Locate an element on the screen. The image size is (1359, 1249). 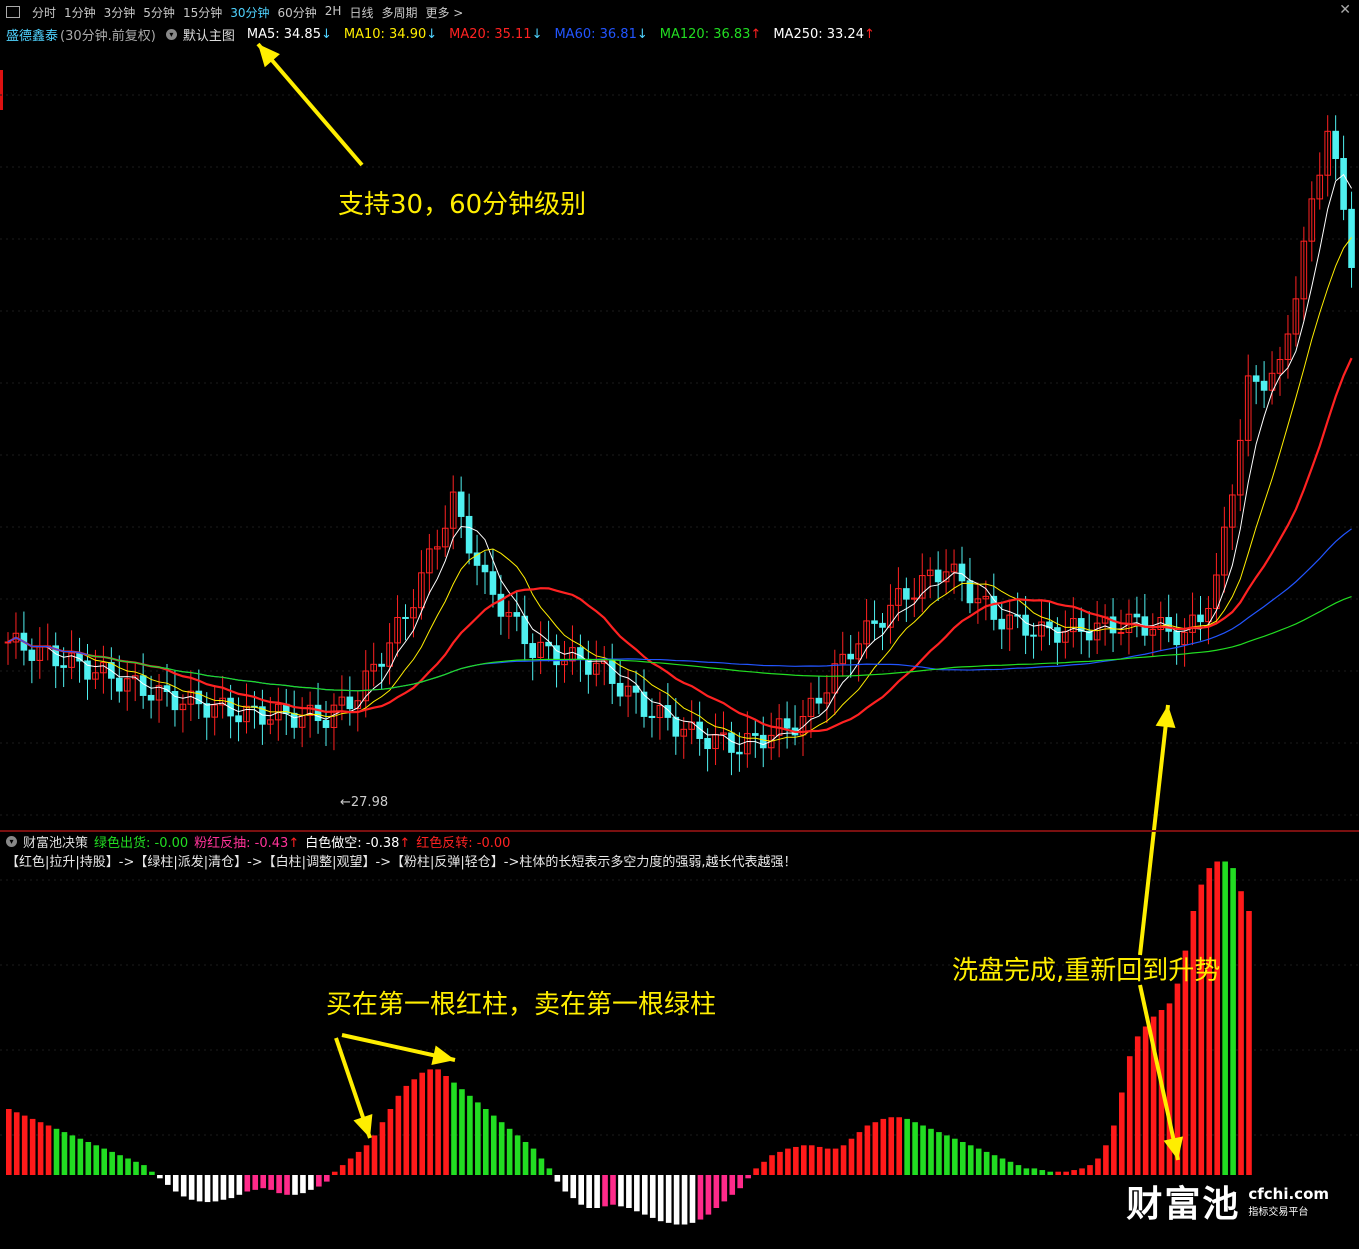
brand-url: cfchi.com is located at coordinates (1288, 1193).